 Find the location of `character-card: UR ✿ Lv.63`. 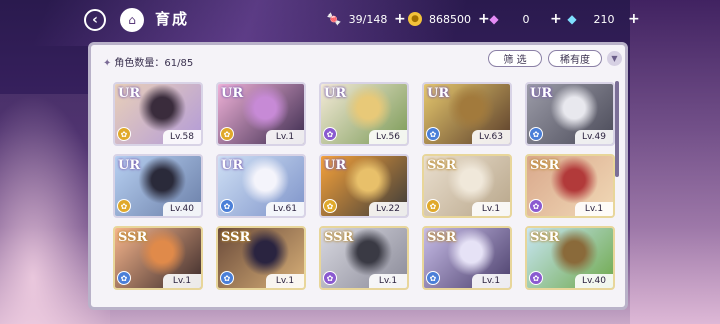

character-card: UR ✿ Lv.63 is located at coordinates (467, 114).